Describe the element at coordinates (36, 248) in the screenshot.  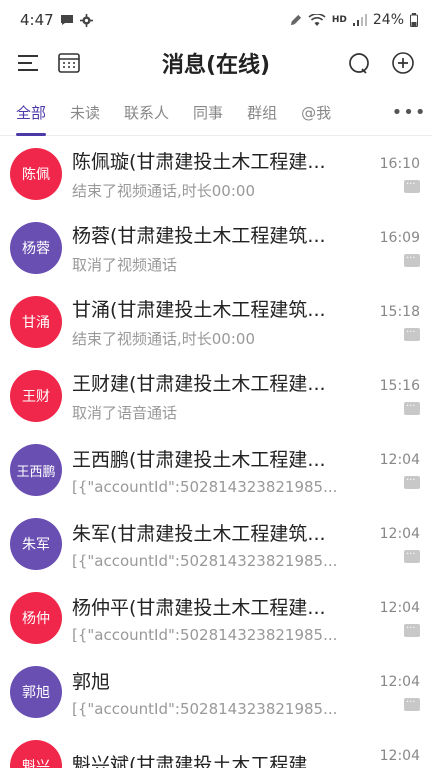
I see `avatar: 杨蓉` at that location.